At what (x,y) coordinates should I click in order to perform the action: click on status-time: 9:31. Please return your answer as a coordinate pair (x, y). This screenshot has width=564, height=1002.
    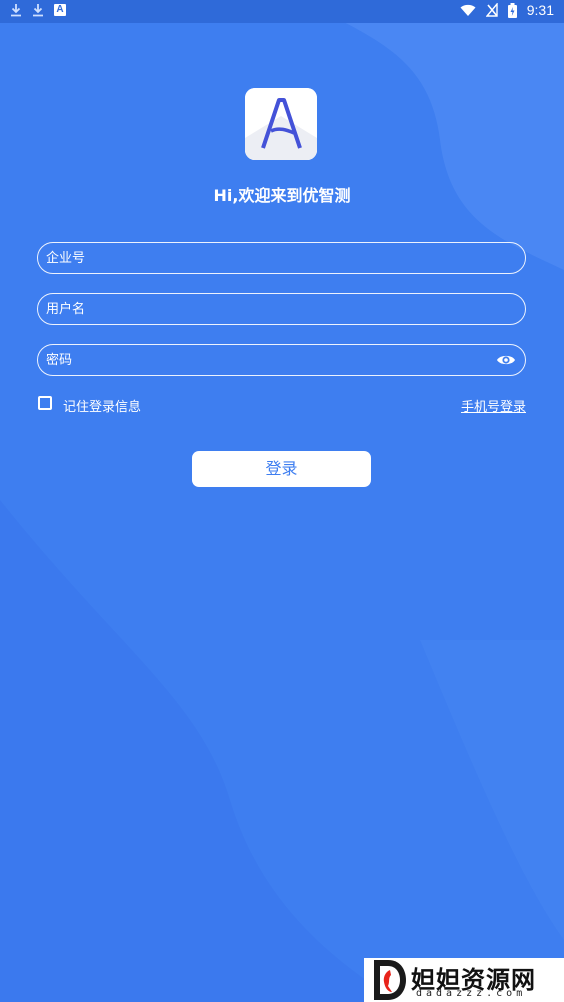
    Looking at the image, I should click on (540, 10).